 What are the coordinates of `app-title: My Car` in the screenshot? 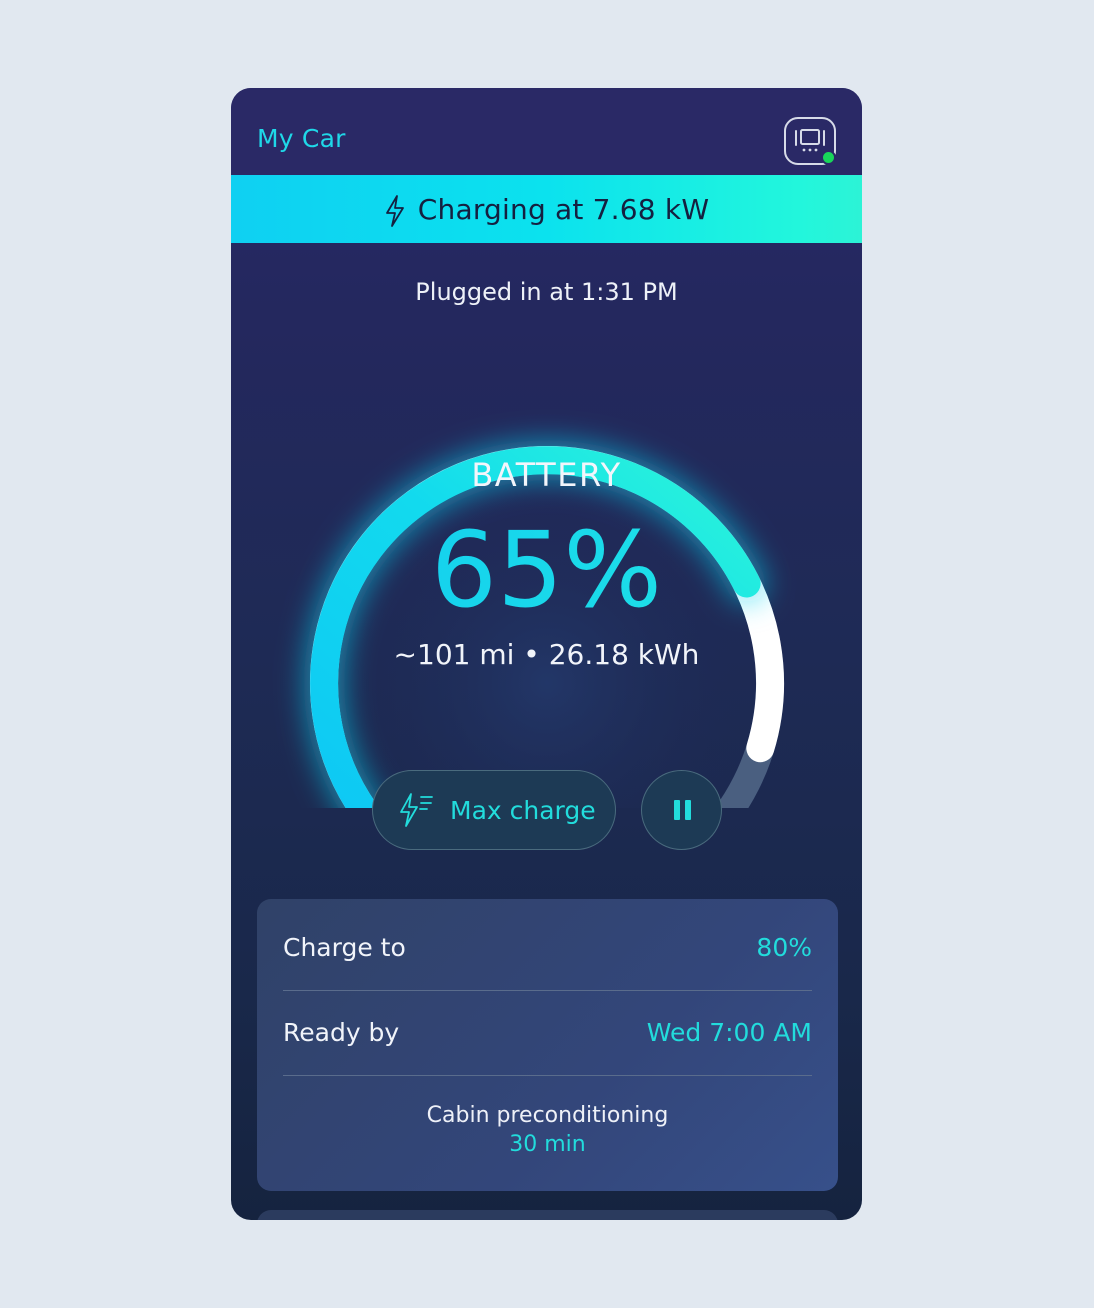 It's located at (301, 138).